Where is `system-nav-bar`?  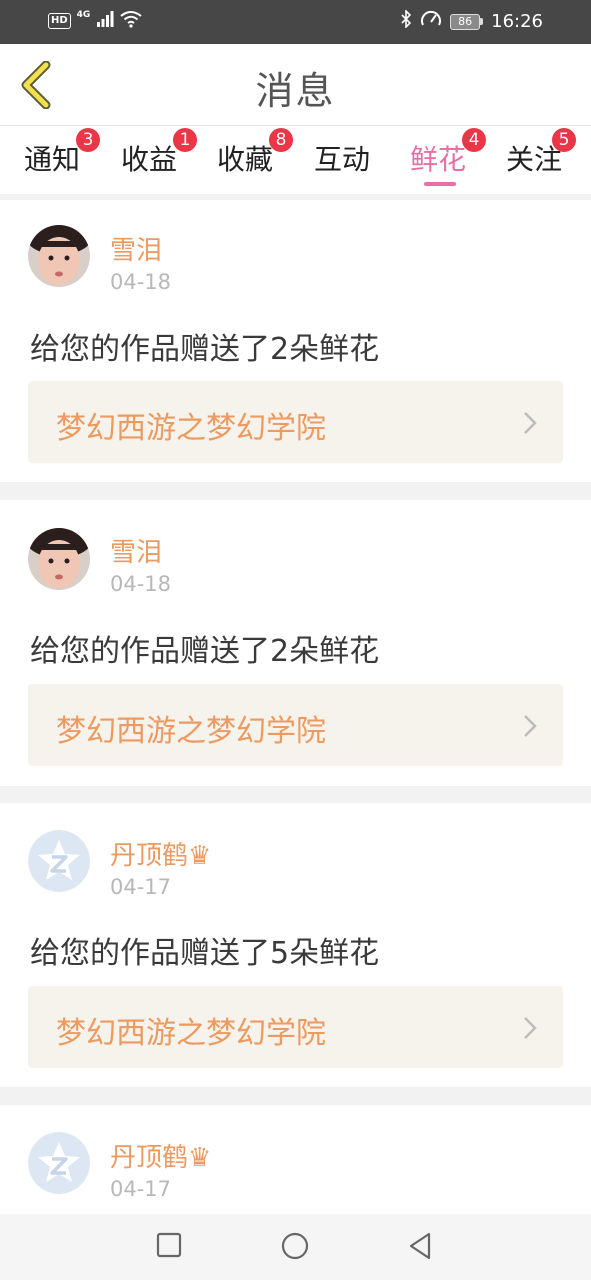
system-nav-bar is located at coordinates (295, 1247).